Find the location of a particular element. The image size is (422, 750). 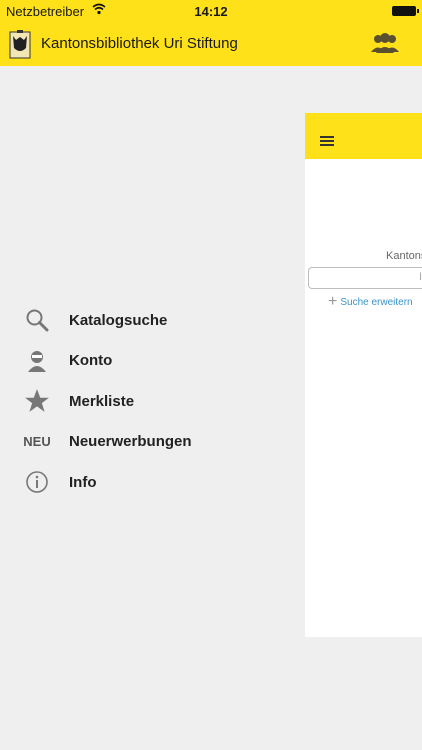

star-icon is located at coordinates (37, 401).